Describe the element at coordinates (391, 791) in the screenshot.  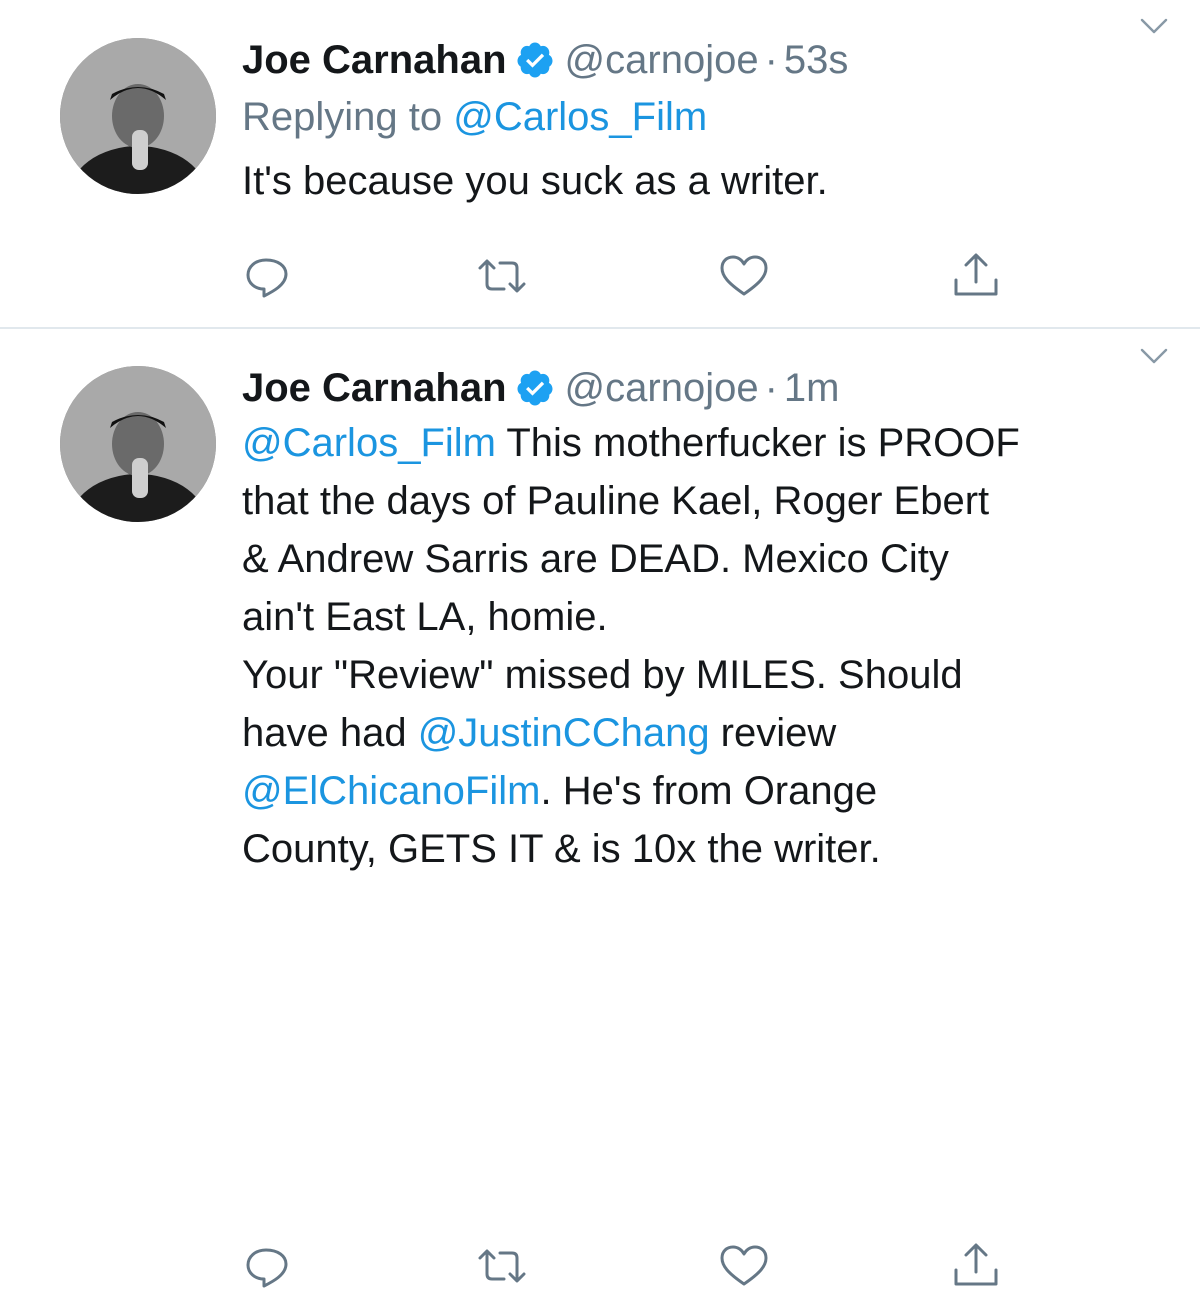
I see `mention-link: @ElChicanoFilm` at that location.